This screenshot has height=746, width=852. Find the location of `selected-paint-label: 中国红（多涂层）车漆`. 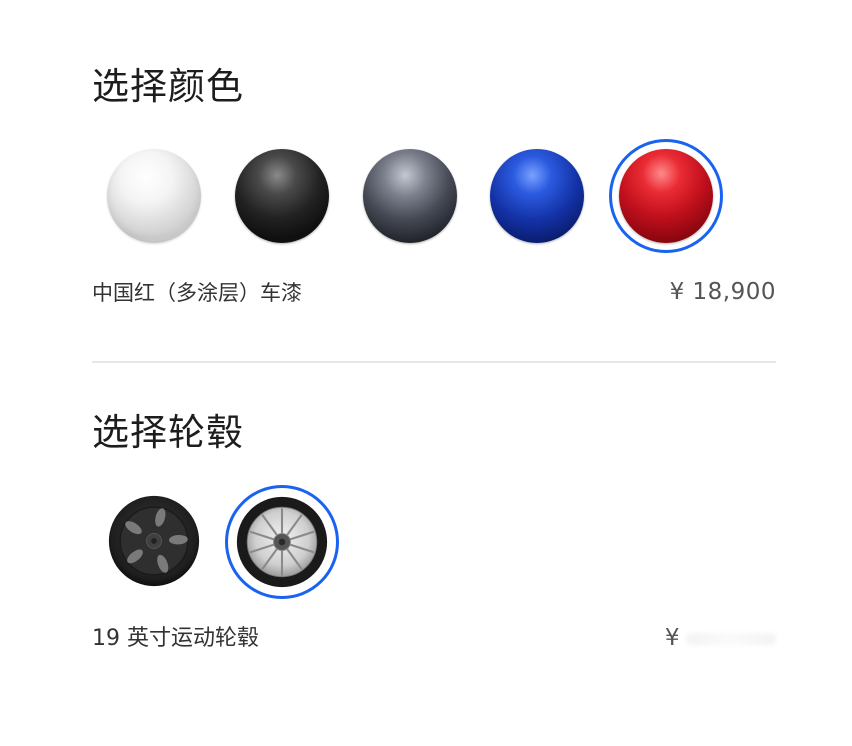

selected-paint-label: 中国红（多涂层）车漆 is located at coordinates (197, 293).